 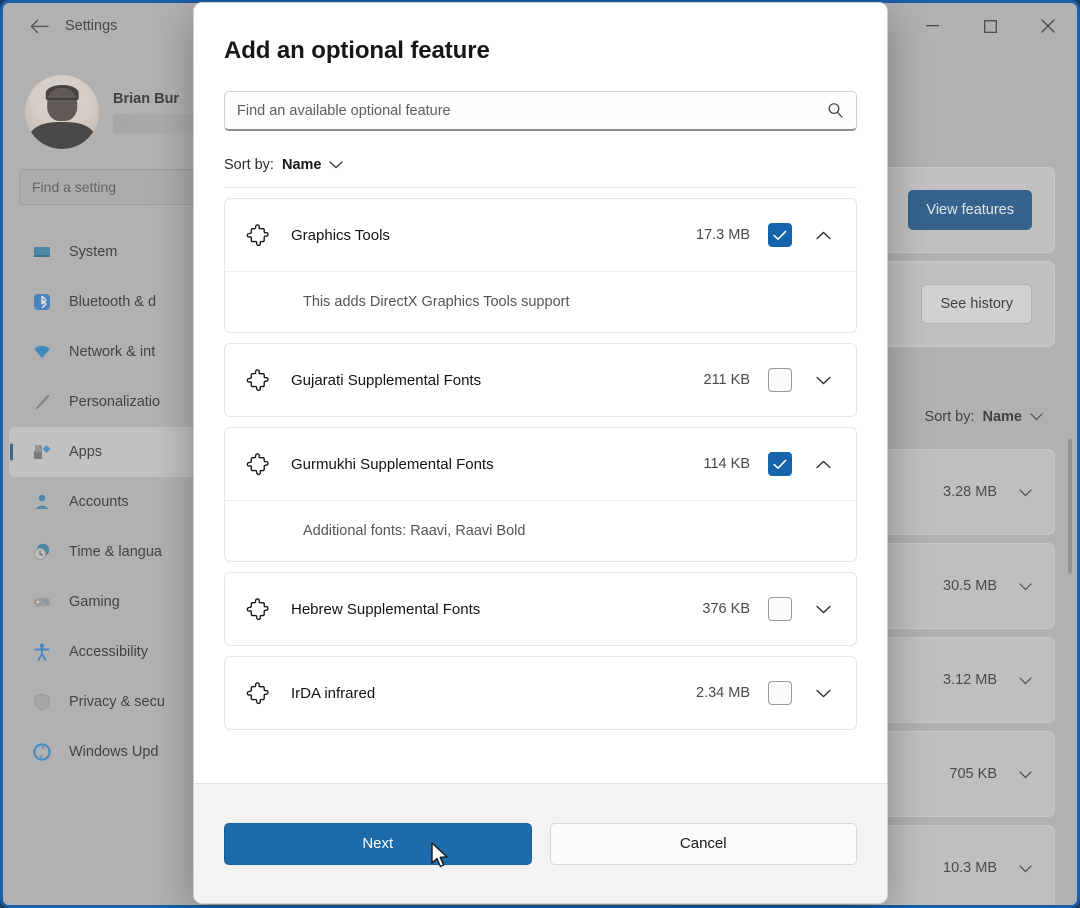 What do you see at coordinates (42, 652) in the screenshot?
I see `accessibility-icon` at bounding box center [42, 652].